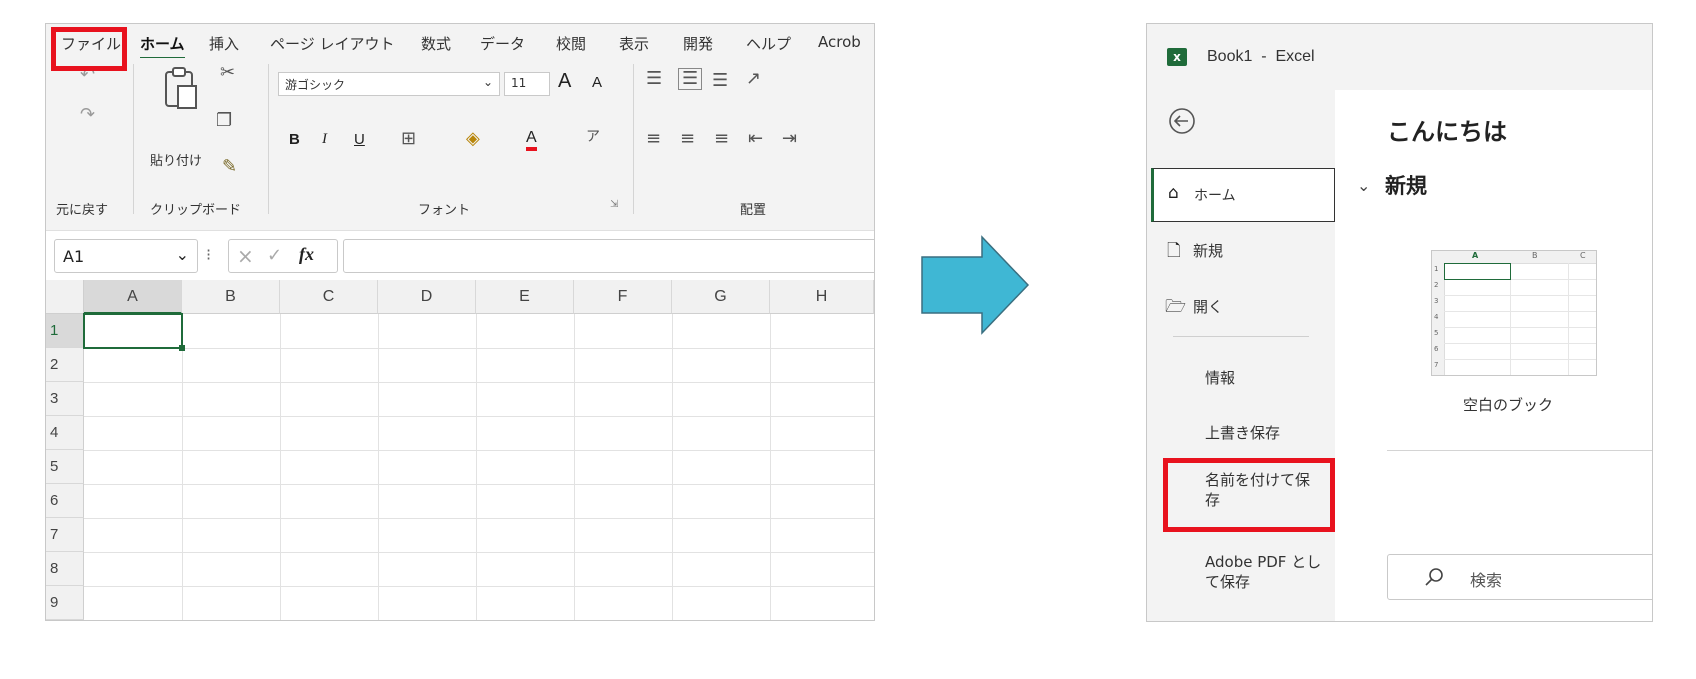 Image resolution: width=1696 pixels, height=679 pixels. Describe the element at coordinates (162, 46) in the screenshot. I see `tab-home: ホーム` at that location.